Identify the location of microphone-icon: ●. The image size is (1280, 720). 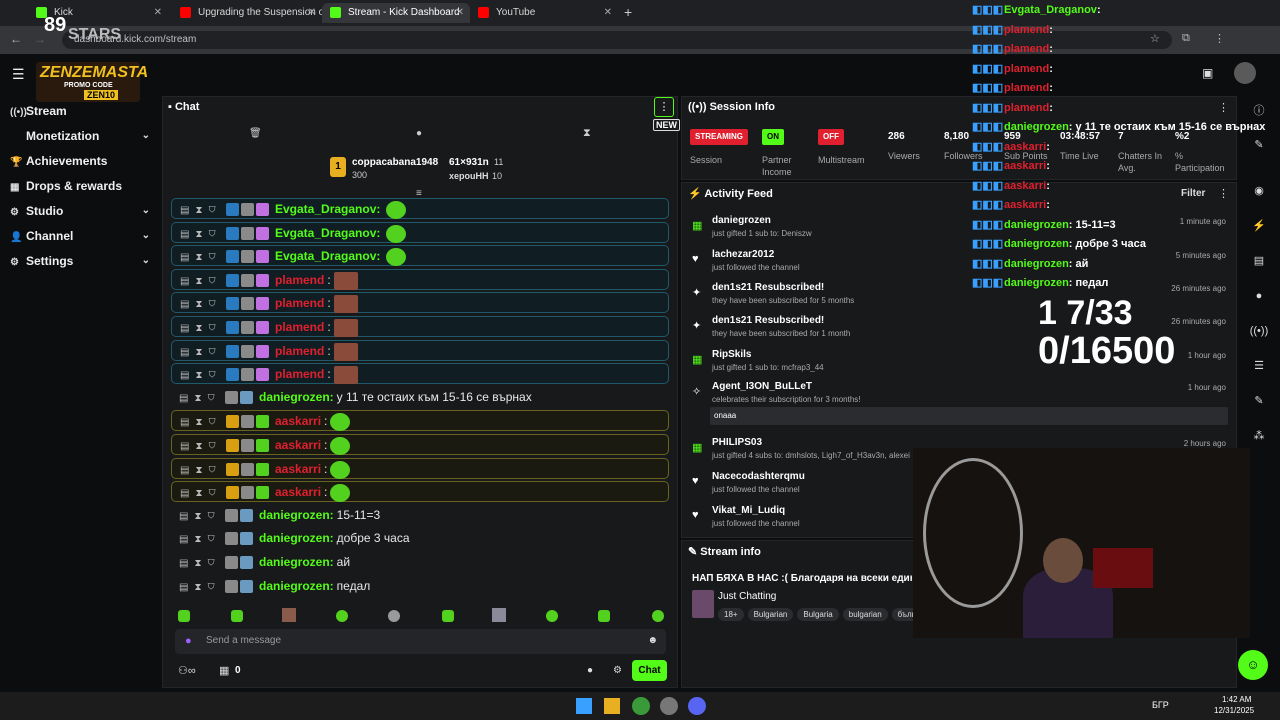
(188, 641).